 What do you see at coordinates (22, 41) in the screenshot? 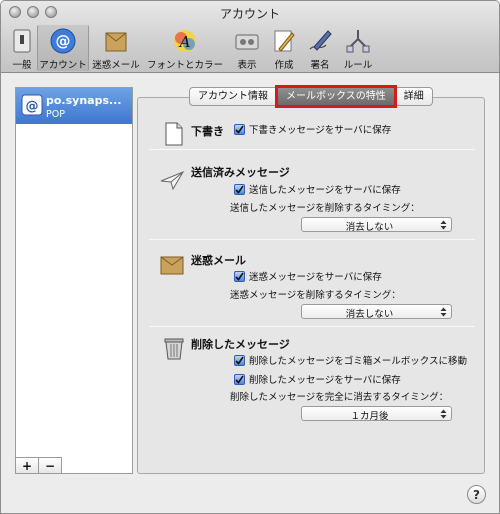
I see `general-switch-icon` at bounding box center [22, 41].